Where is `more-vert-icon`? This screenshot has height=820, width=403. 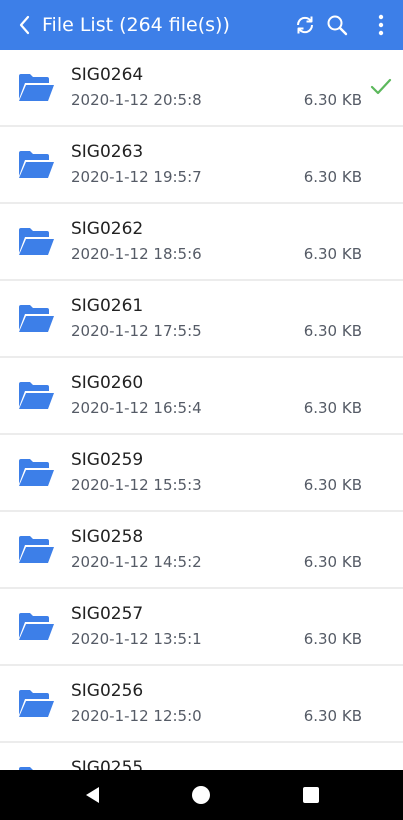 more-vert-icon is located at coordinates (381, 25).